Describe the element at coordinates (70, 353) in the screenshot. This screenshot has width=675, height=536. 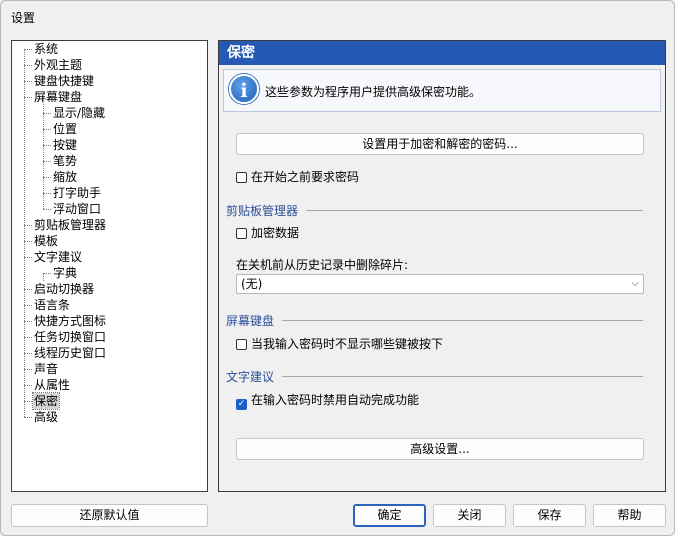
I see `tree-item-thread-history-window: 线程历史窗口` at that location.